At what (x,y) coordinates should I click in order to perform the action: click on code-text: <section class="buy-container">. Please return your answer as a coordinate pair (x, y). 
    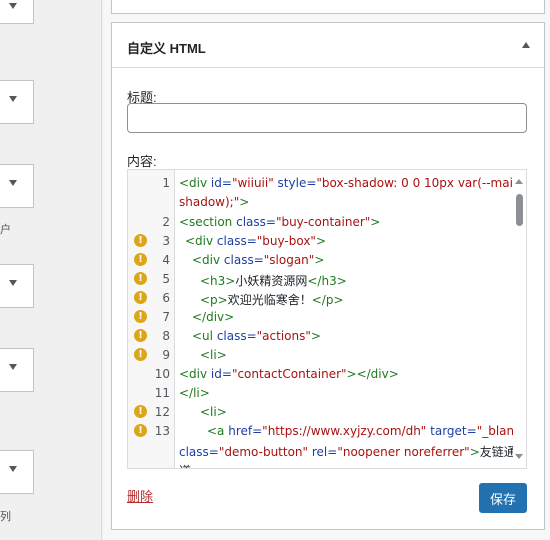
    Looking at the image, I should click on (280, 222).